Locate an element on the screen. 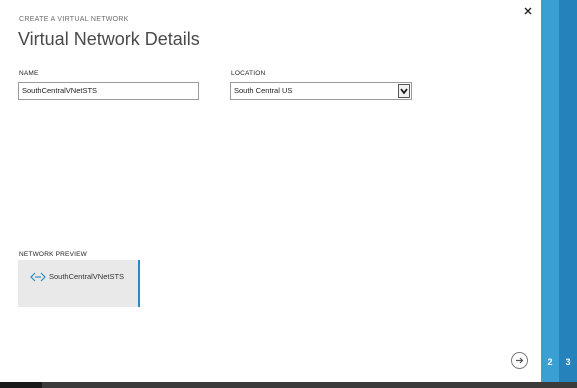  close-icon-glyph is located at coordinates (528, 11).